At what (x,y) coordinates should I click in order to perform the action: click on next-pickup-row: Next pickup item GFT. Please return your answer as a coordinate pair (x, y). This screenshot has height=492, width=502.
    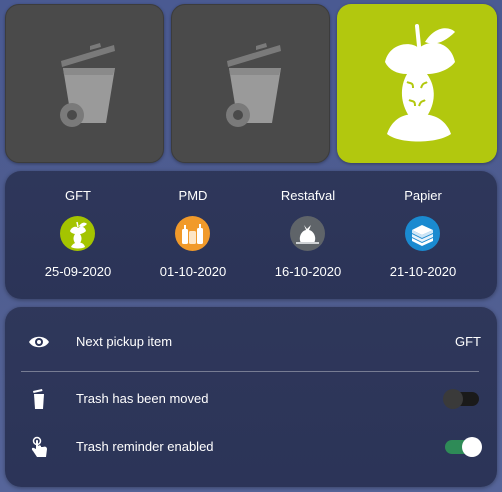
    Looking at the image, I should click on (251, 342).